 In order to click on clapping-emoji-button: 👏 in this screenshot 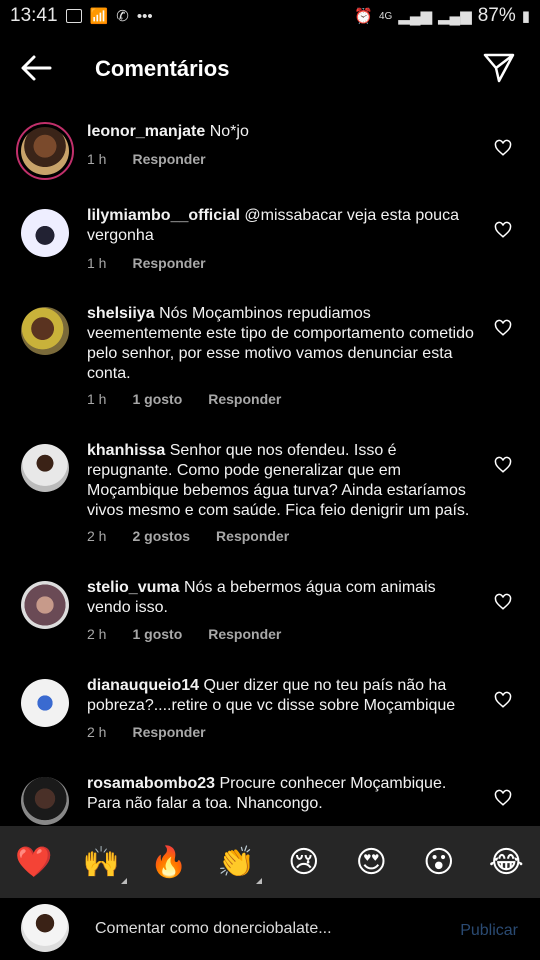, I will do `click(238, 864)`.